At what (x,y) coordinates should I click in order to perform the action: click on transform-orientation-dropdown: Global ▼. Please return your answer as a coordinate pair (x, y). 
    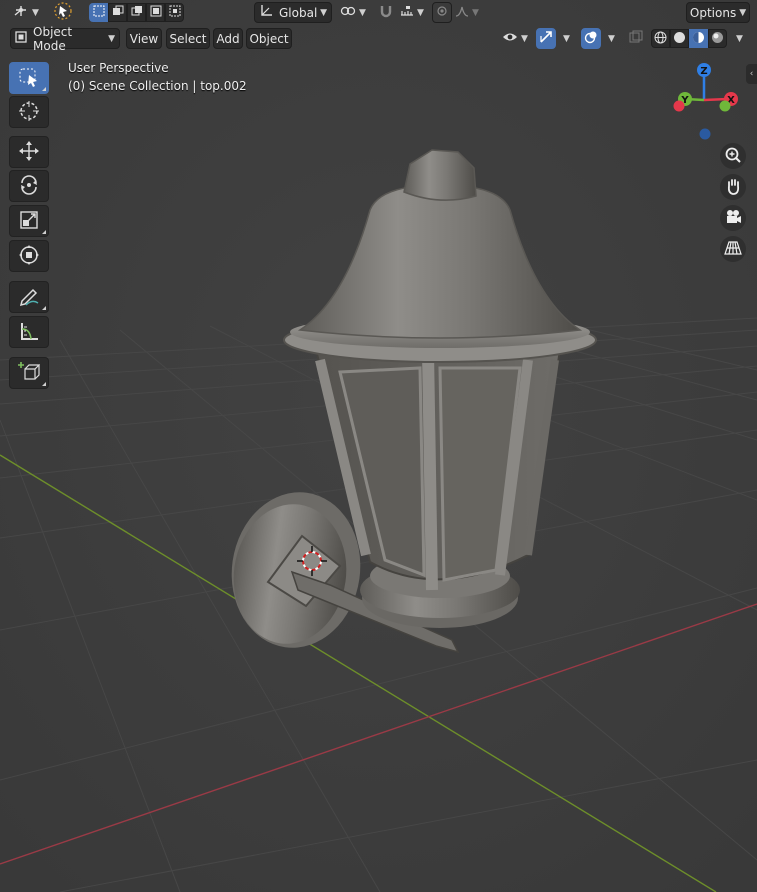
    Looking at the image, I should click on (293, 12).